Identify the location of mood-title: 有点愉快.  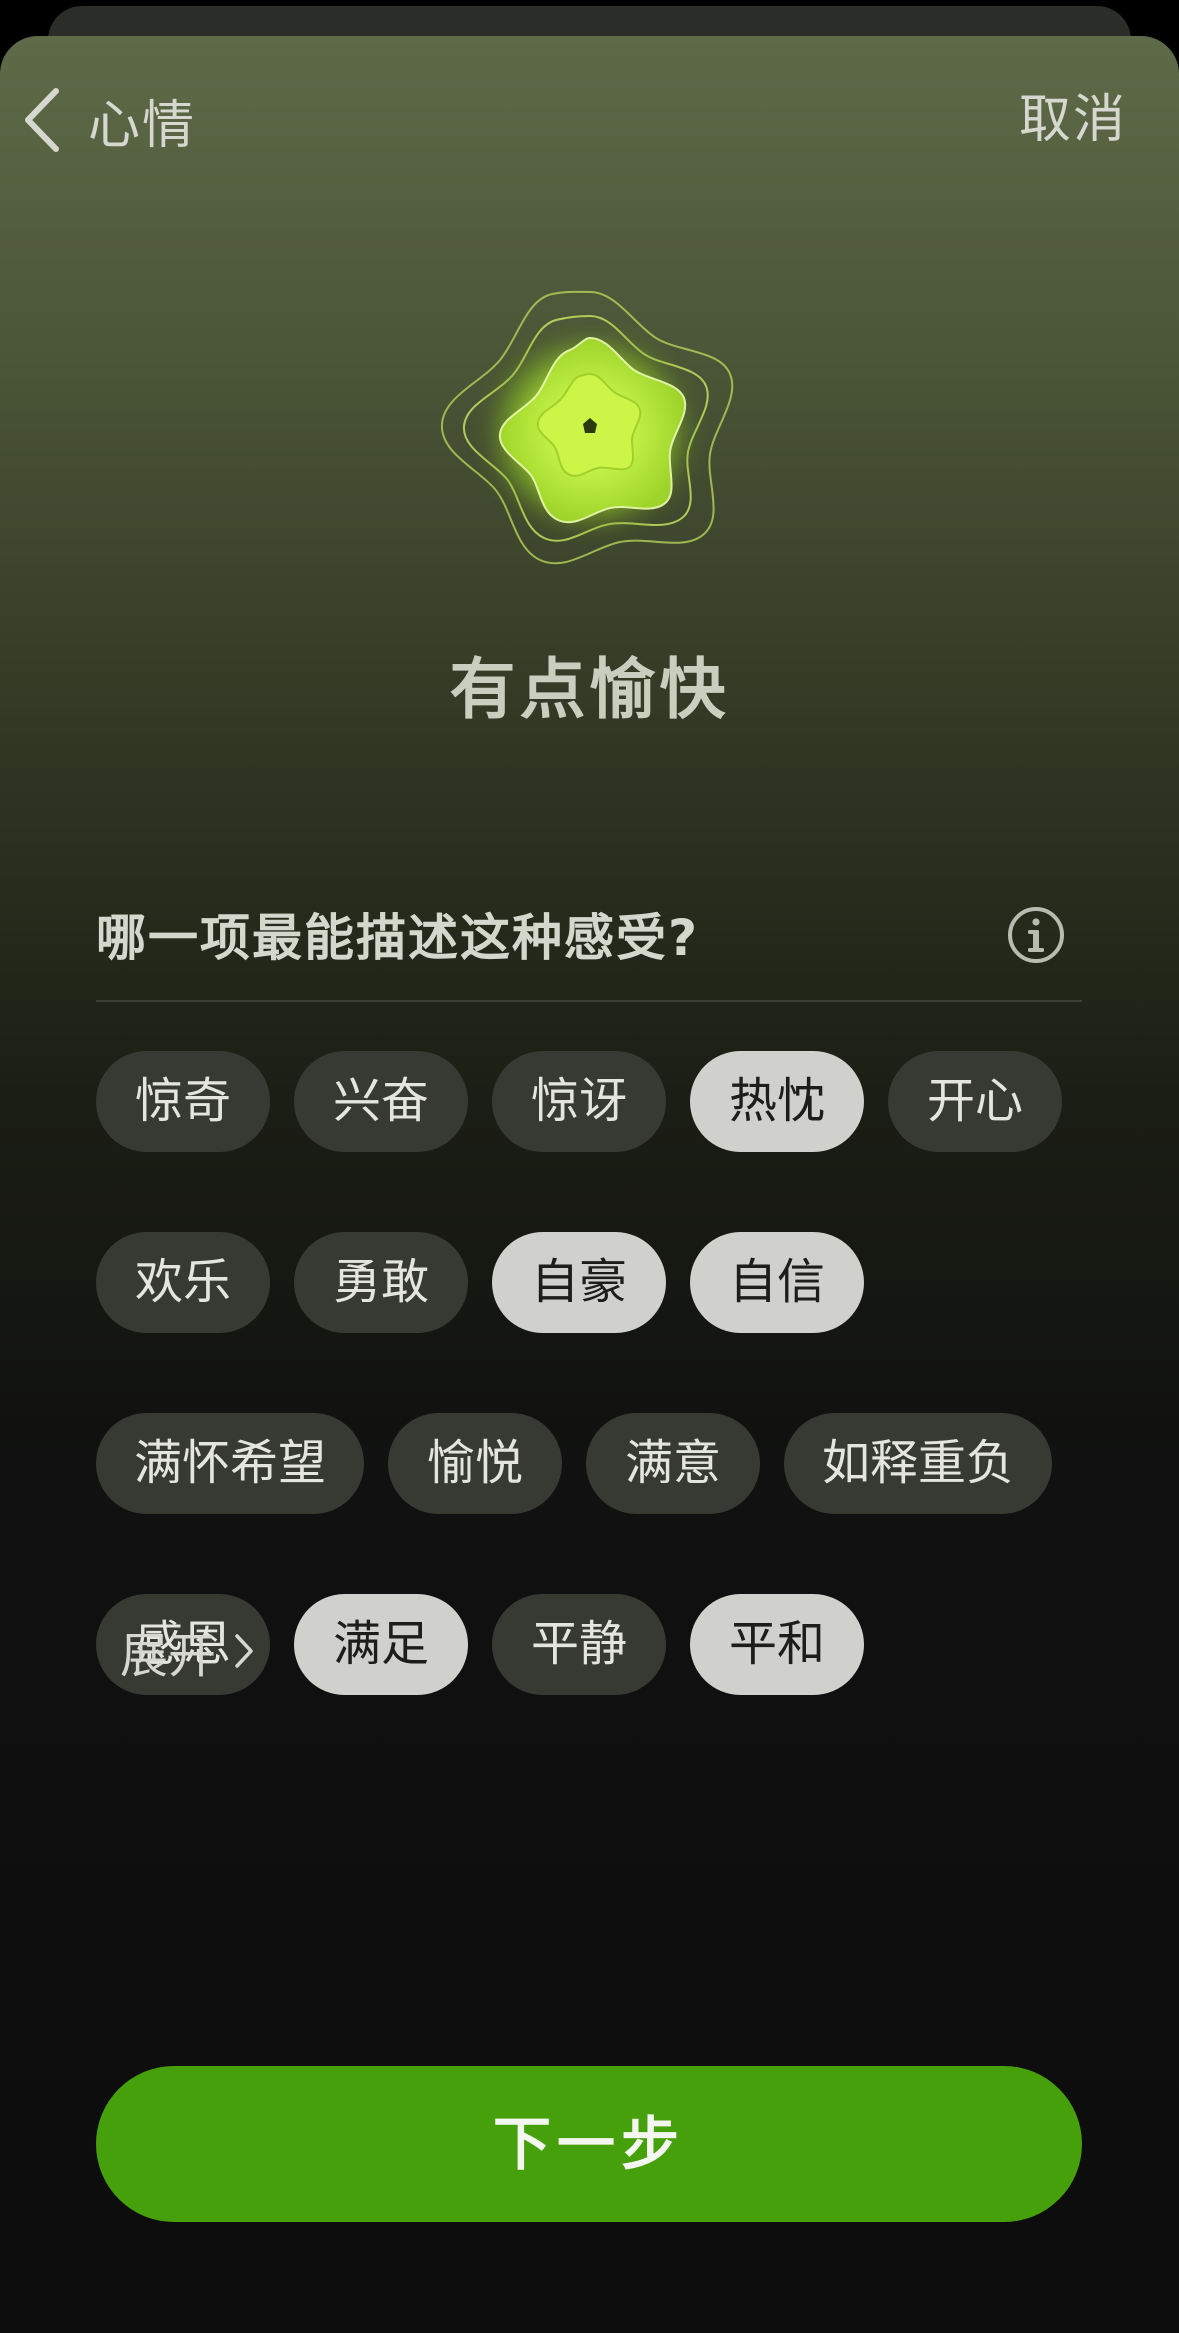
(589, 689).